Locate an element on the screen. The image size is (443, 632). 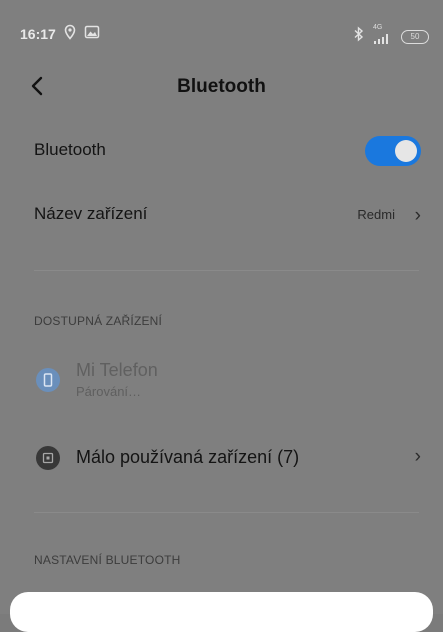
status-time: 16:17 is located at coordinates (38, 34).